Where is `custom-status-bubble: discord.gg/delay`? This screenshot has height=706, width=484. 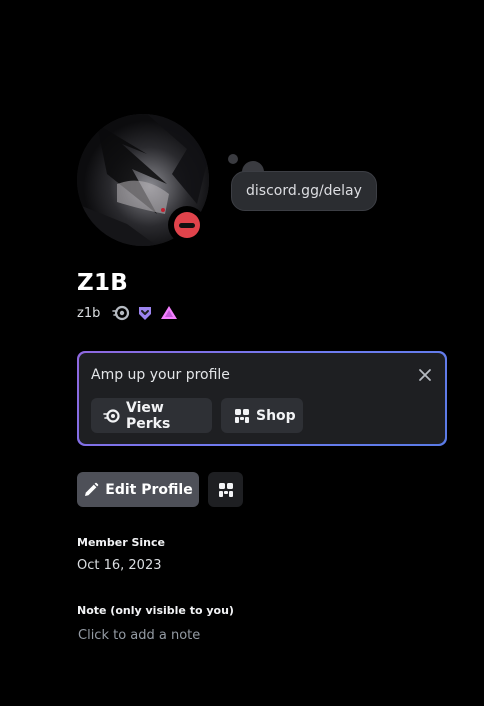 custom-status-bubble: discord.gg/delay is located at coordinates (304, 191).